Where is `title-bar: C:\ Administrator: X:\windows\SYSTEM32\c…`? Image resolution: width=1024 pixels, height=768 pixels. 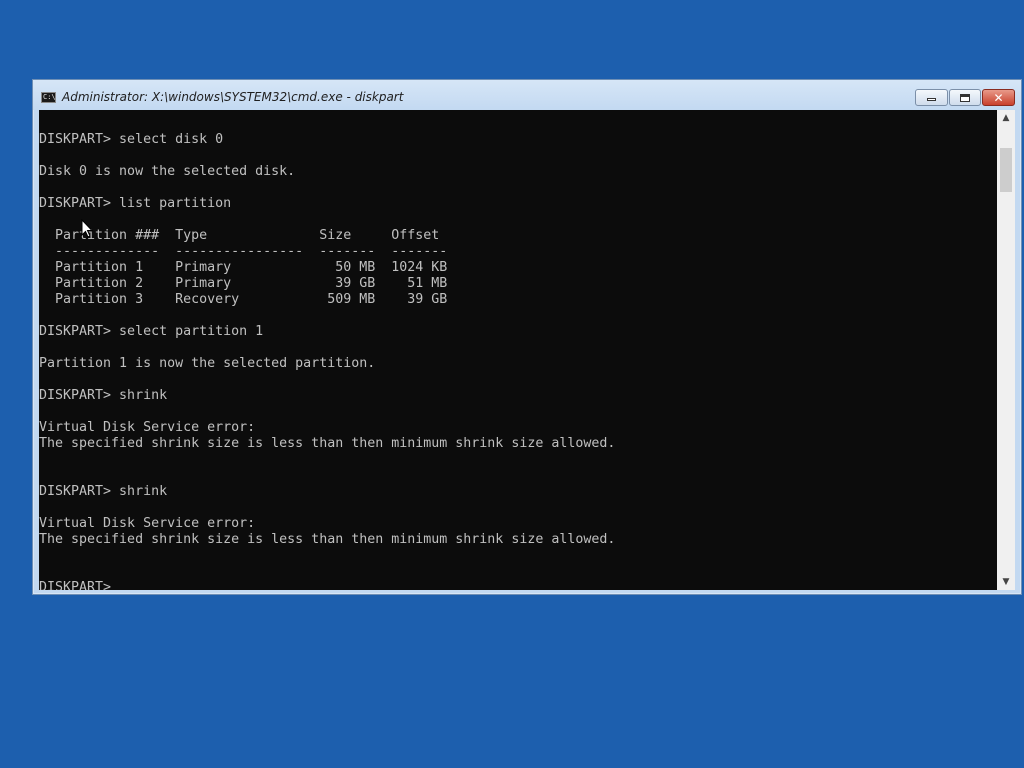
title-bar: C:\ Administrator: X:\windows\SYSTEM32\c… is located at coordinates (527, 95).